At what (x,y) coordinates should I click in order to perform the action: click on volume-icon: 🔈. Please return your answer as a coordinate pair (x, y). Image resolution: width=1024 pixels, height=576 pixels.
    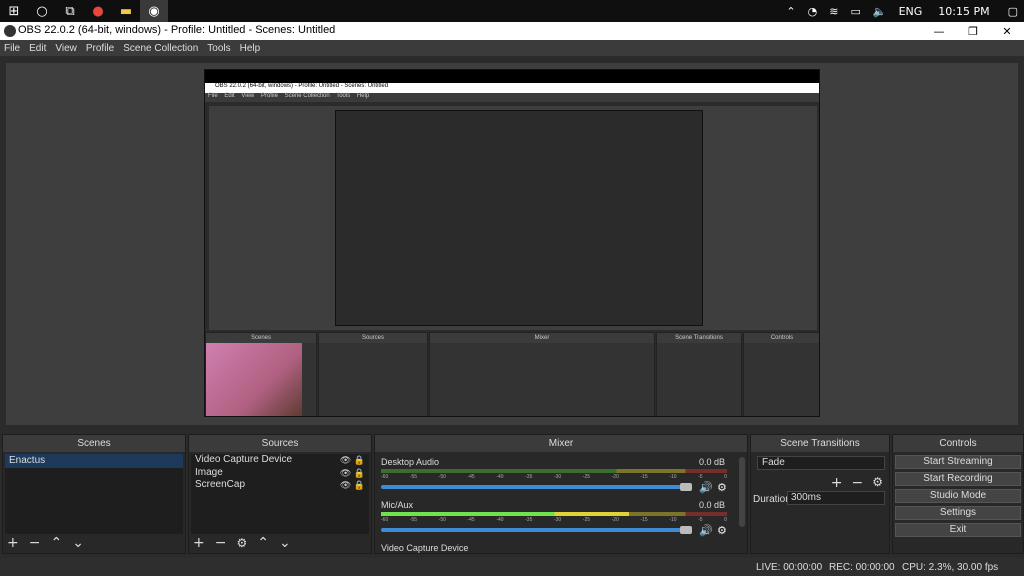
    Looking at the image, I should click on (880, 11).